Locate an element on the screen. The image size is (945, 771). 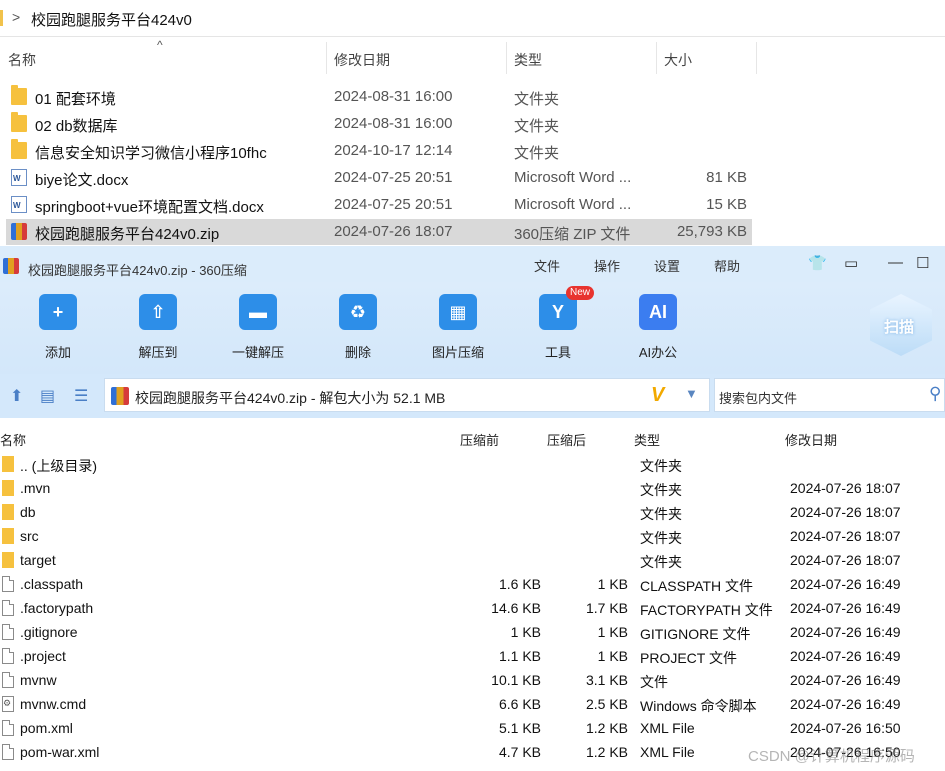
file-name: 信息安全知识学习微信小程序10fhc is located at coordinates (151, 153).